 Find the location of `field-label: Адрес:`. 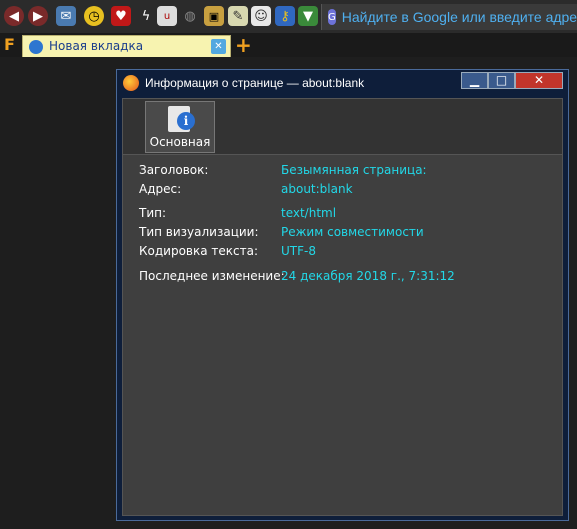

field-label: Адрес: is located at coordinates (160, 189).